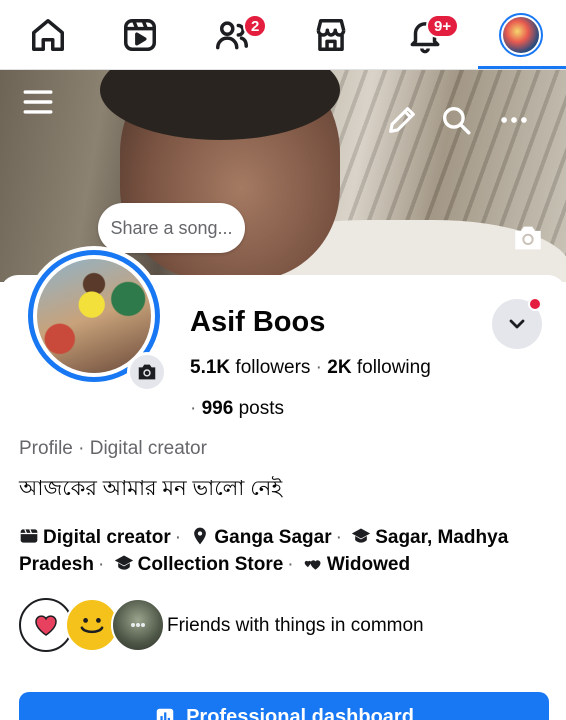 This screenshot has height=720, width=566. I want to click on professional-dashboard-button: Professional dashboard, so click(284, 706).